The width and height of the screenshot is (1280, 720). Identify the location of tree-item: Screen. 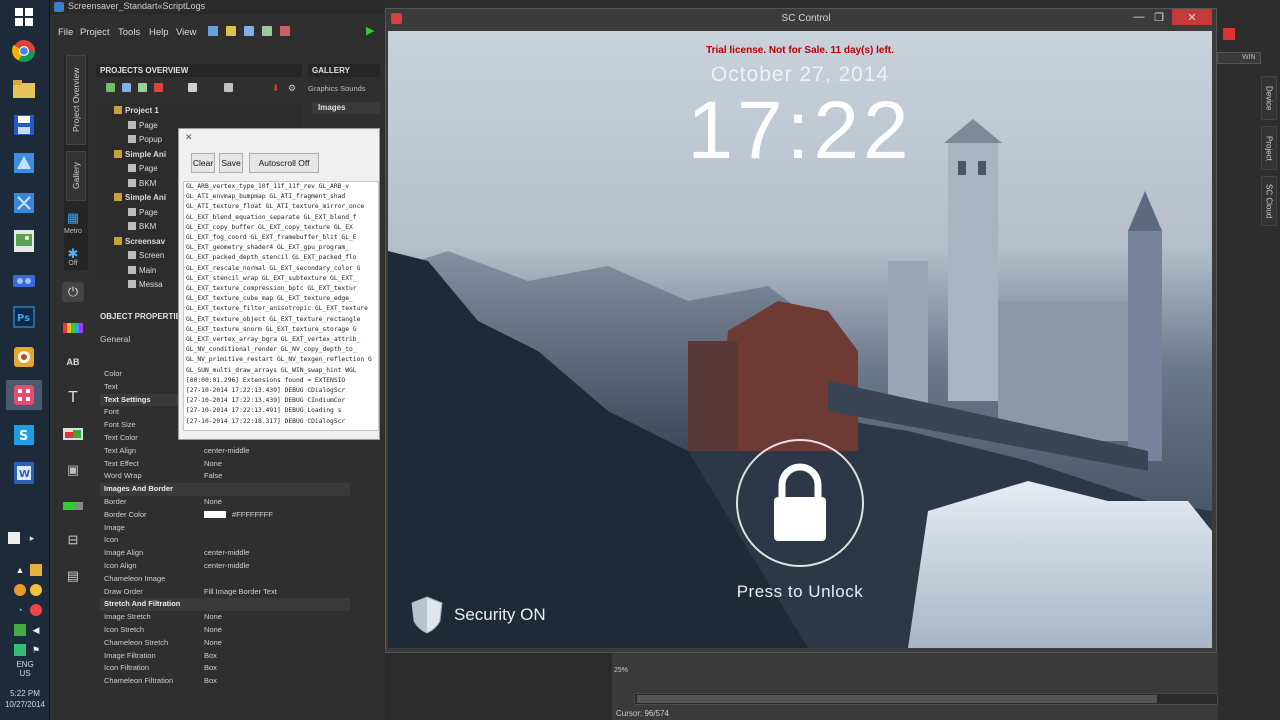
(146, 255).